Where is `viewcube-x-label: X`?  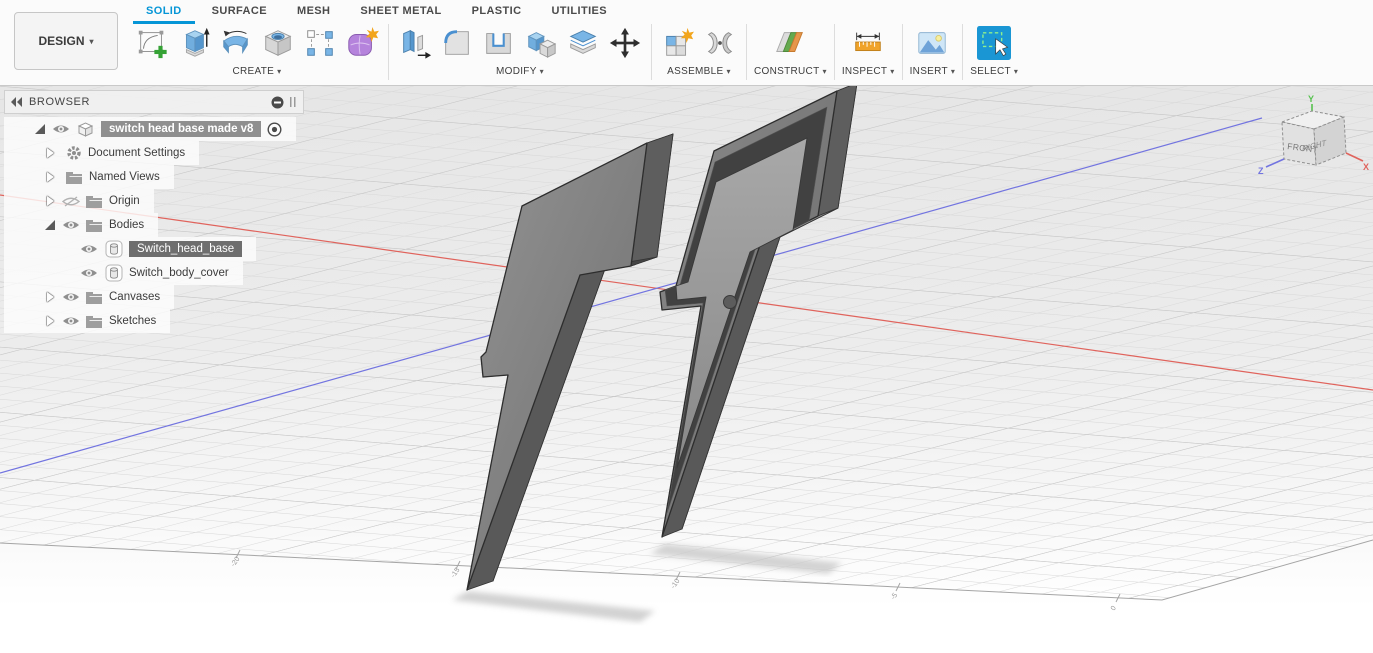 viewcube-x-label: X is located at coordinates (1366, 167).